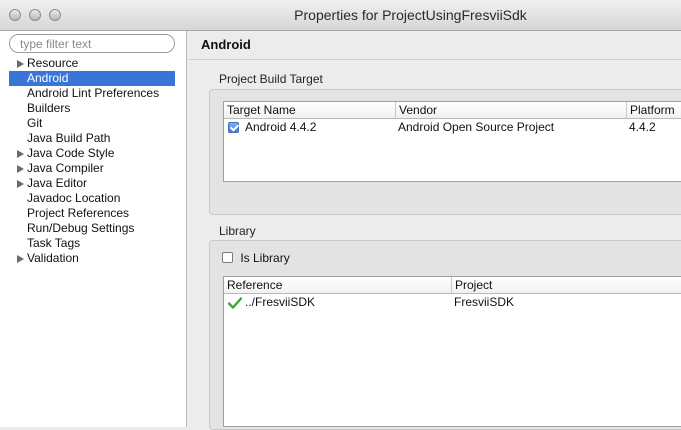 This screenshot has width=681, height=430. Describe the element at coordinates (227, 258) in the screenshot. I see `is-library-checkbox` at that location.